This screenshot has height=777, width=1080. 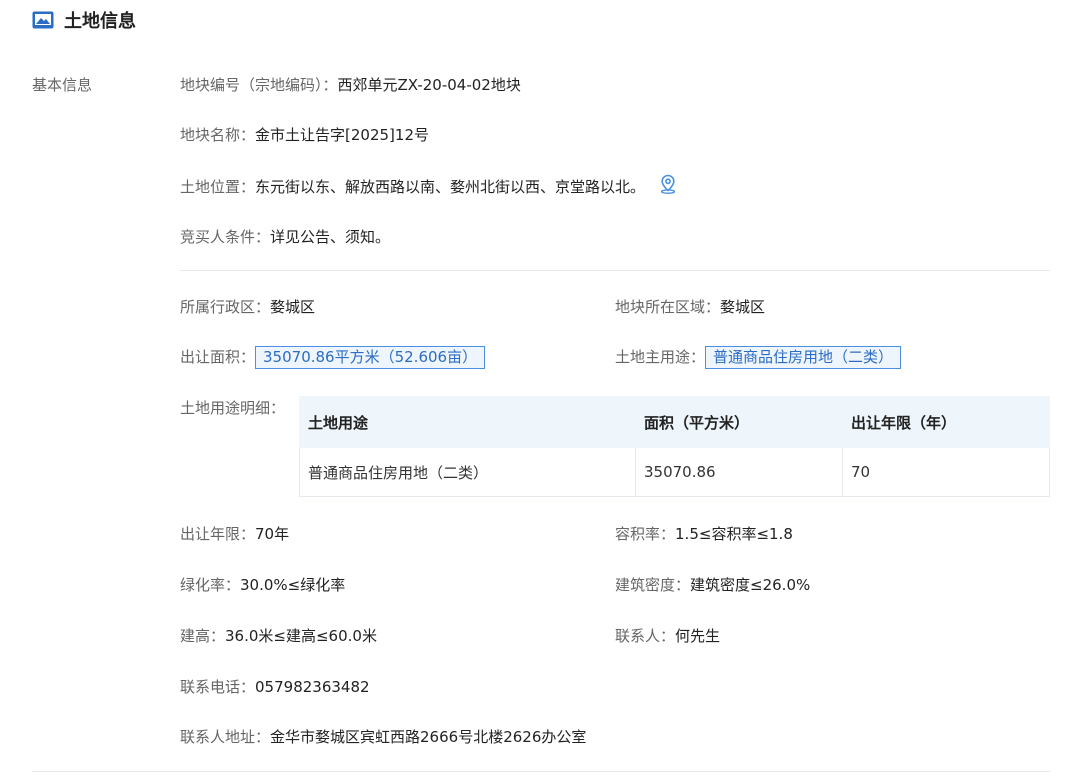 I want to click on bidder-row: 竞买人条件：详见公告、须知。, so click(x=285, y=237).